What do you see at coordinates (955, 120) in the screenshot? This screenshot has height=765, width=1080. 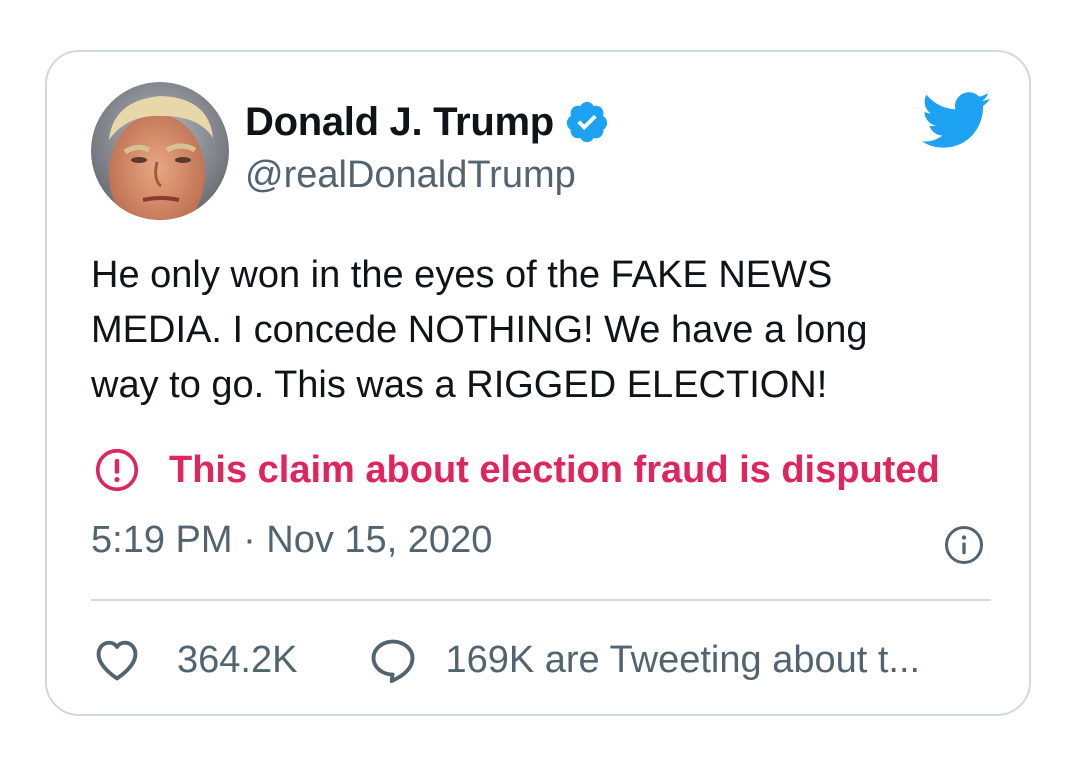 I see `twitter-bird-icon` at bounding box center [955, 120].